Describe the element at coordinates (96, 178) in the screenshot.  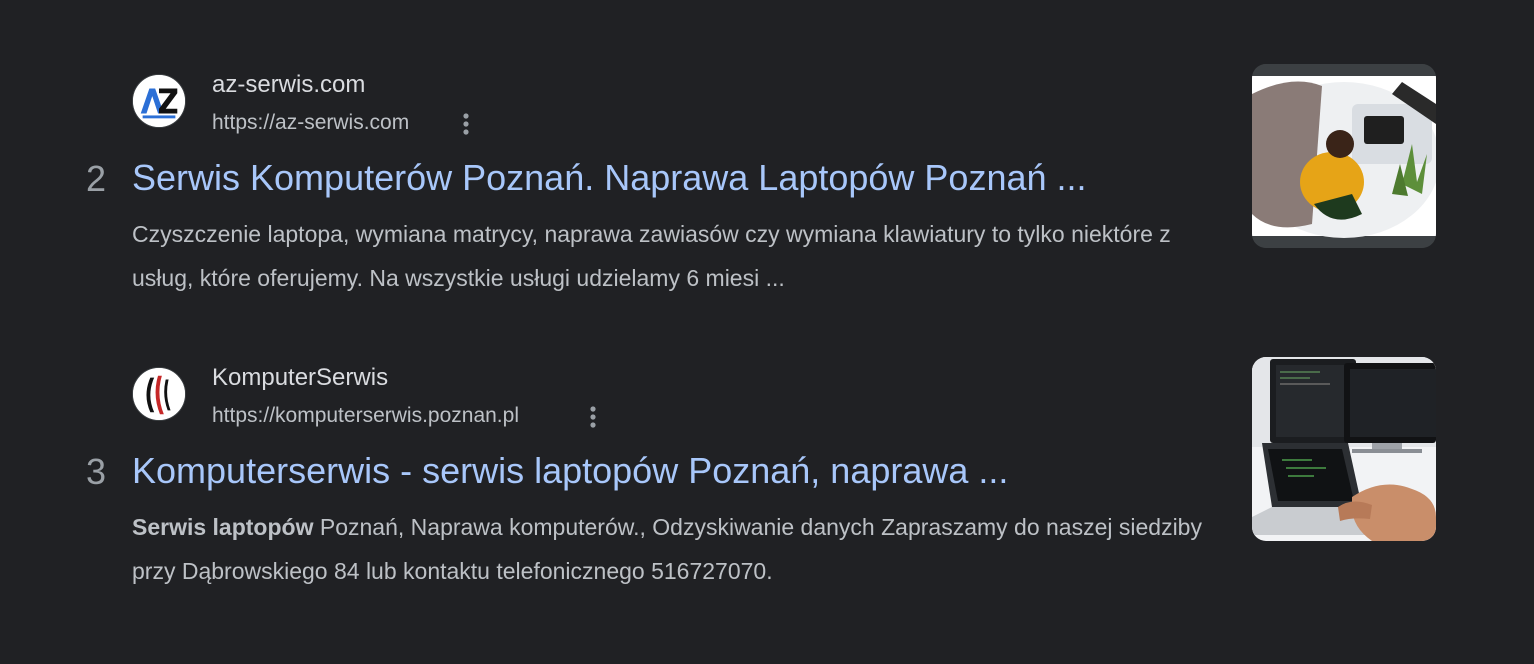
I see `result-rank: 2` at that location.